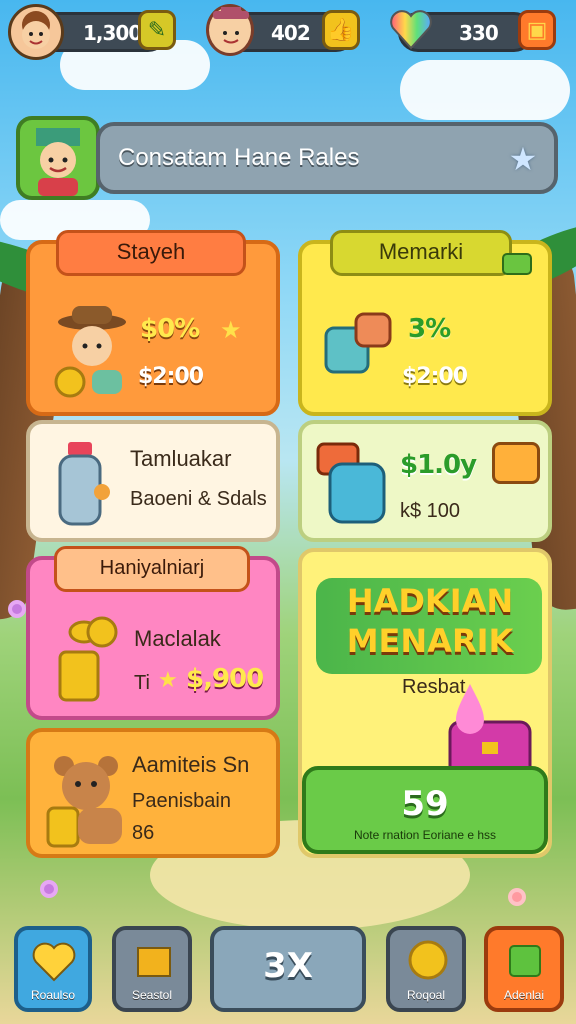 This screenshot has height=1024, width=576. I want to click on product-card-tamluakar: Tamluakar Baoeni & Sdals, so click(153, 481).